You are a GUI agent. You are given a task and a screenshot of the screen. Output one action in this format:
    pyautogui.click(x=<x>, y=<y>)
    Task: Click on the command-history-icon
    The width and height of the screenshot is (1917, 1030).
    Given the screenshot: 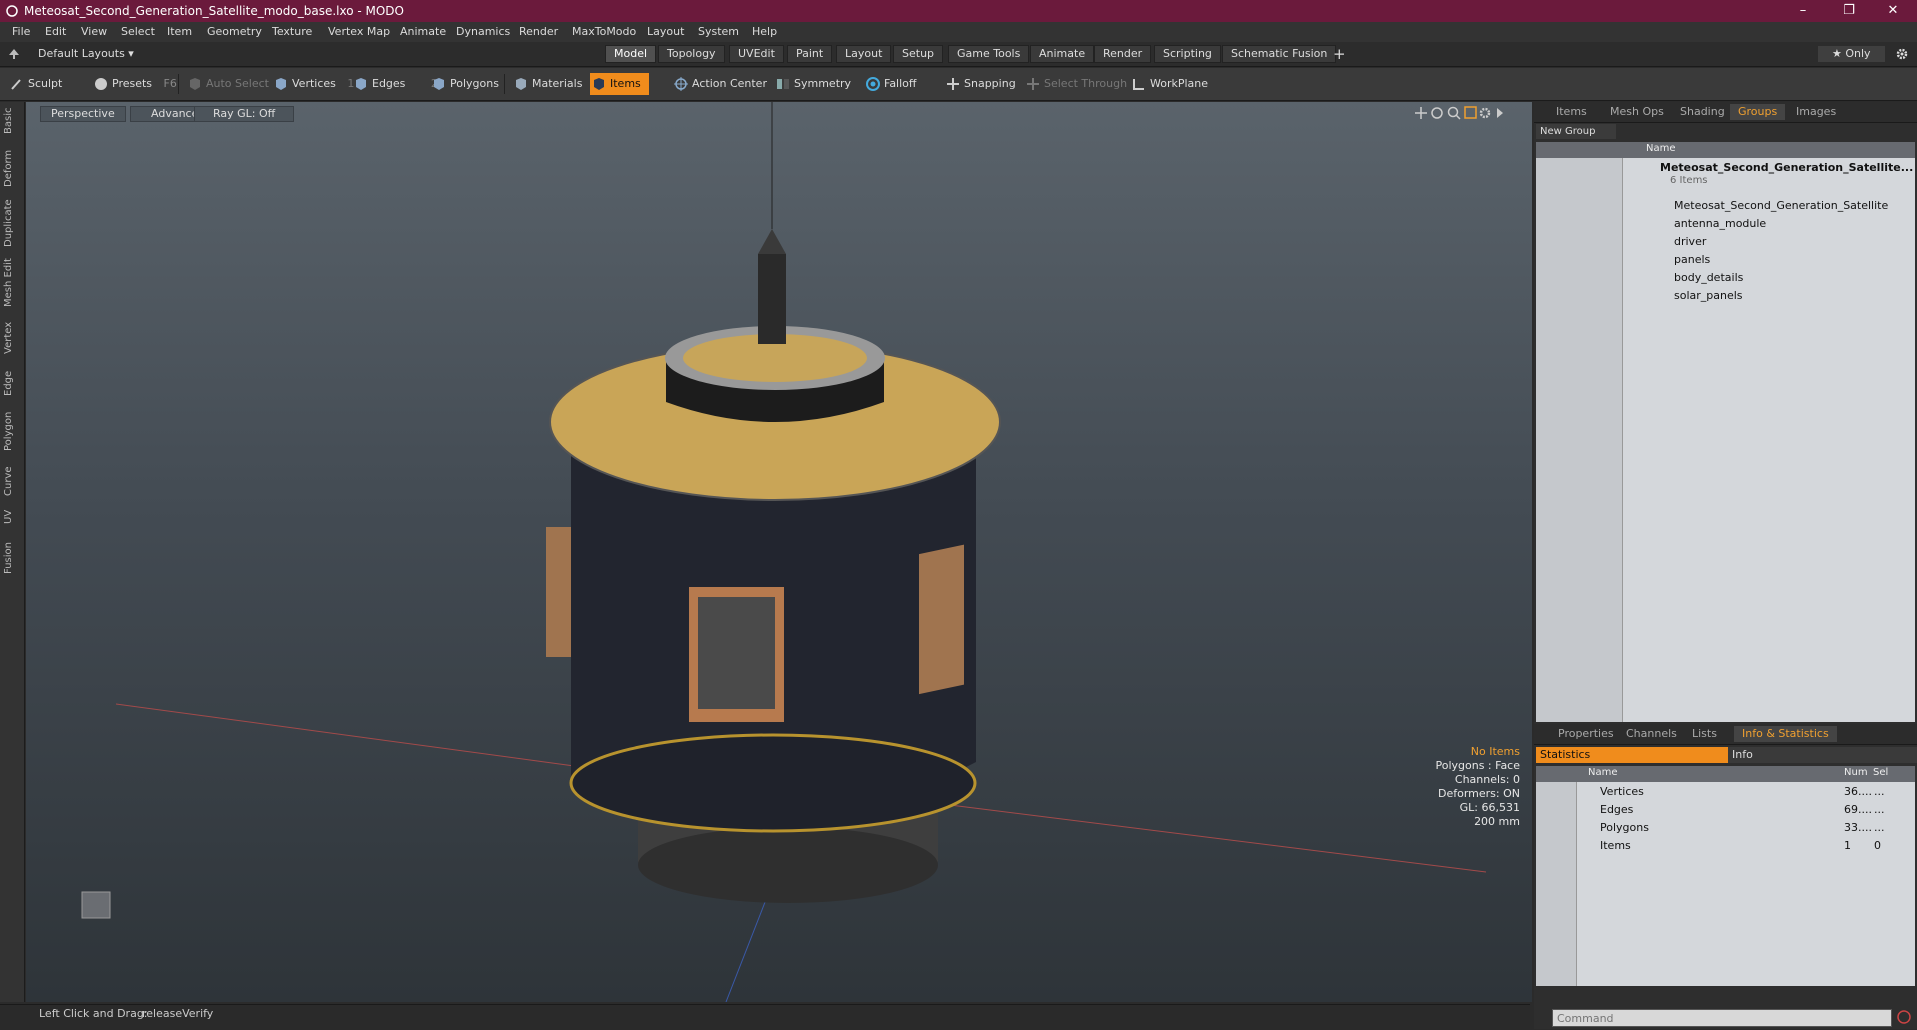 What is the action you would take?
    pyautogui.click(x=1904, y=1017)
    